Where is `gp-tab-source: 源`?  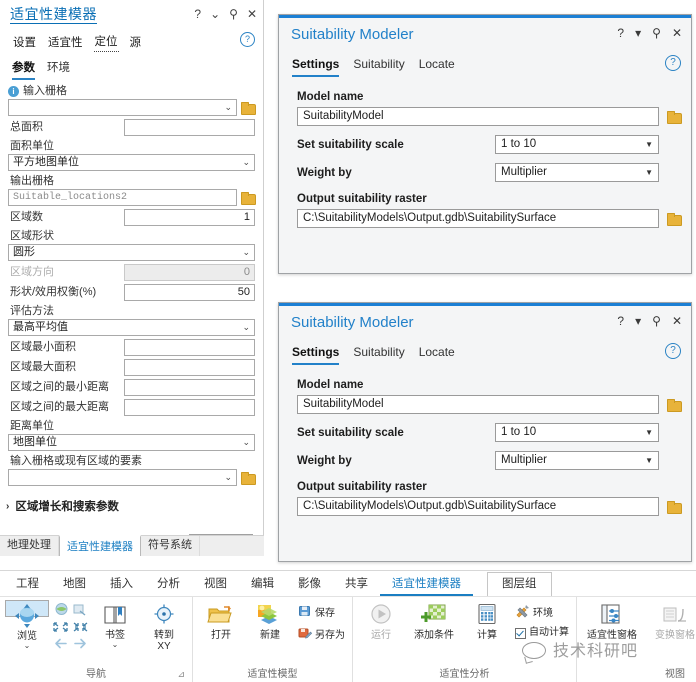 gp-tab-source: 源 is located at coordinates (136, 42).